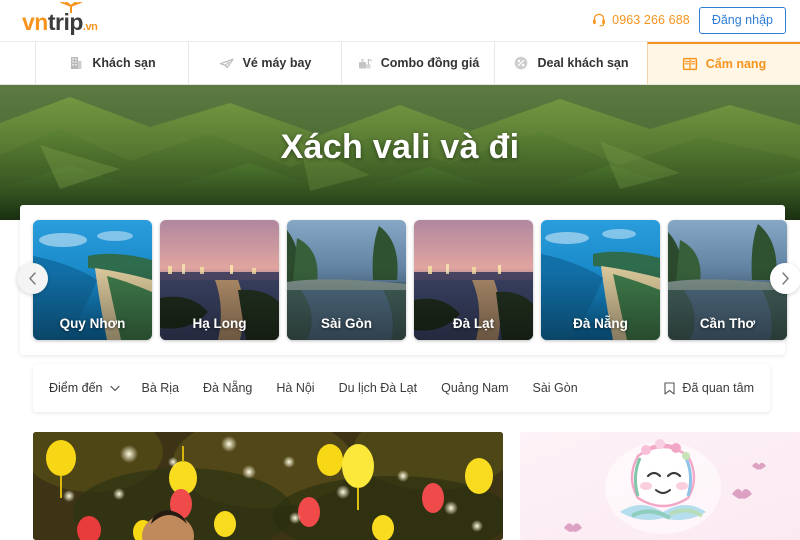  I want to click on destination-name: Quy Nhơn, so click(92, 323).